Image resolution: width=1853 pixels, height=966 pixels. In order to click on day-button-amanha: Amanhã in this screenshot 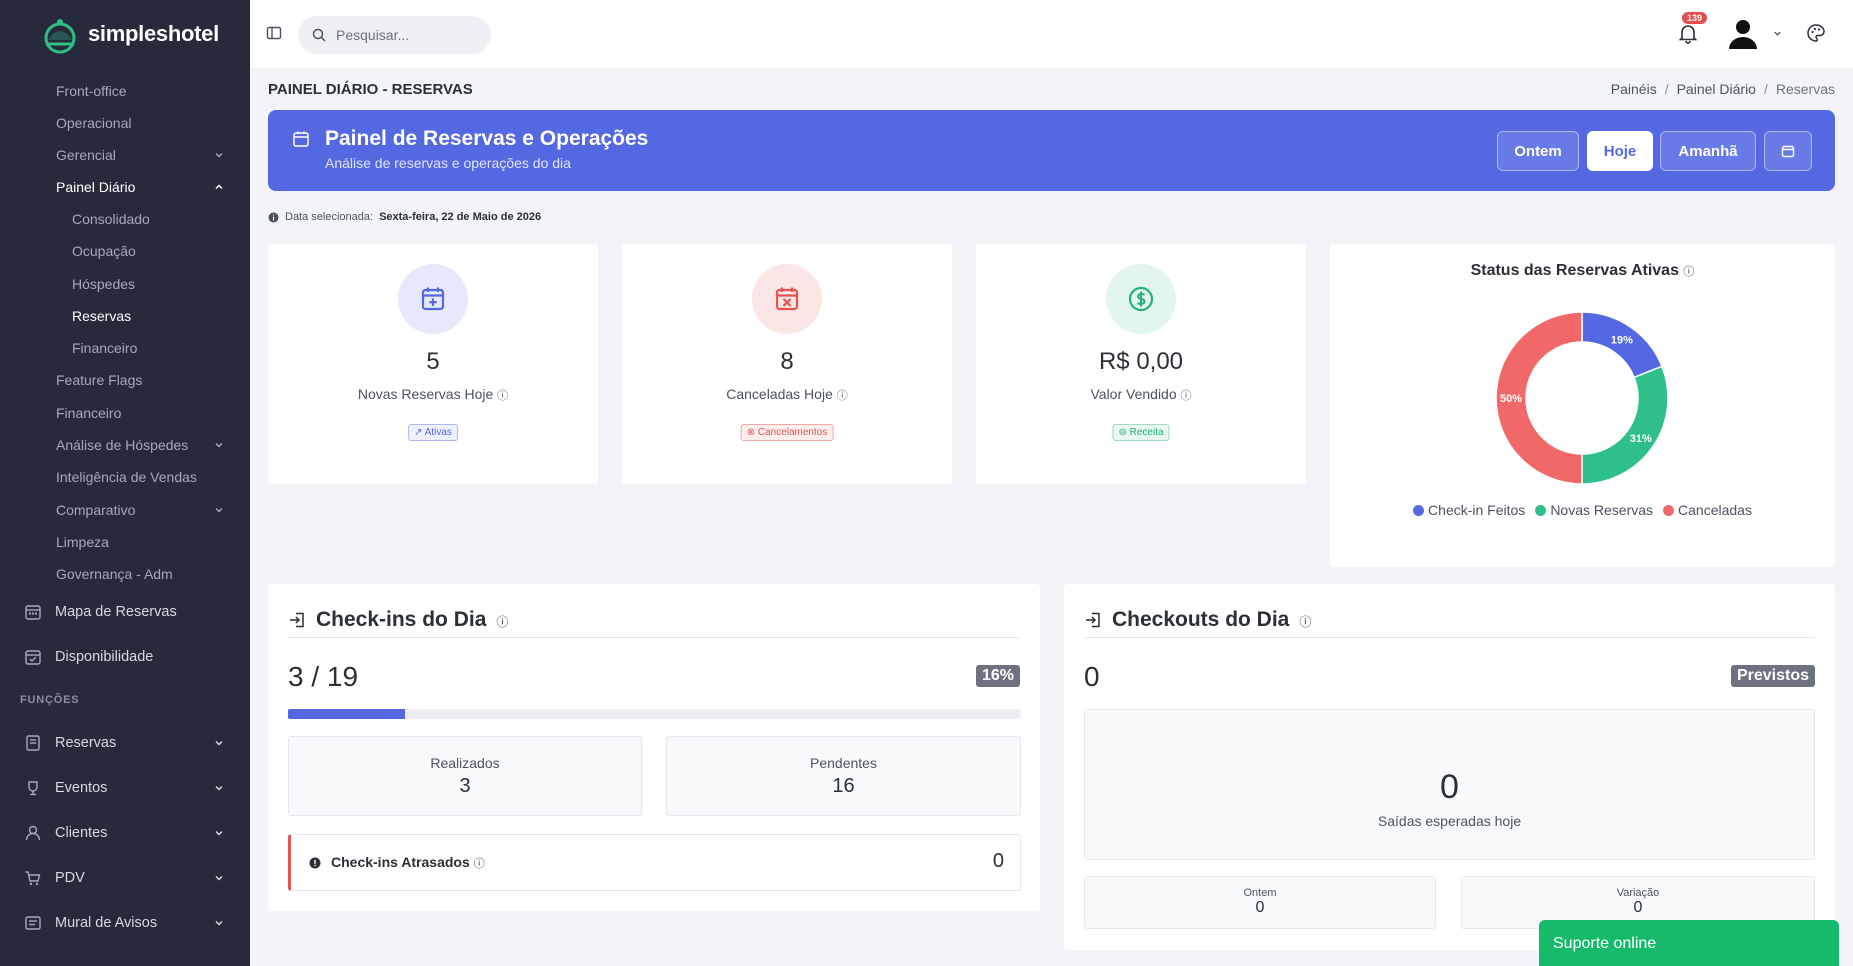, I will do `click(1708, 151)`.